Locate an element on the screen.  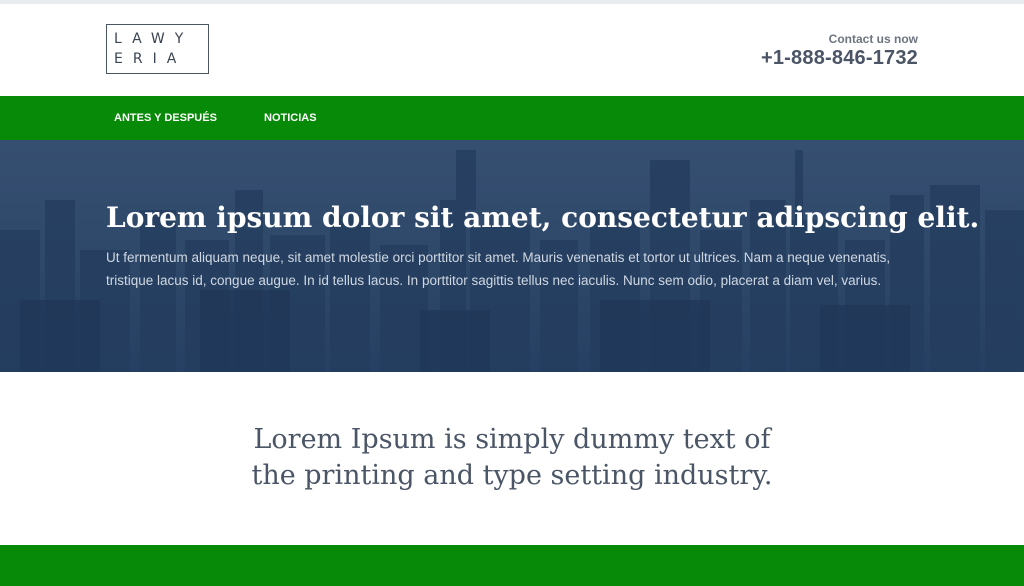
contact-label: Contact us now is located at coordinates (873, 39).